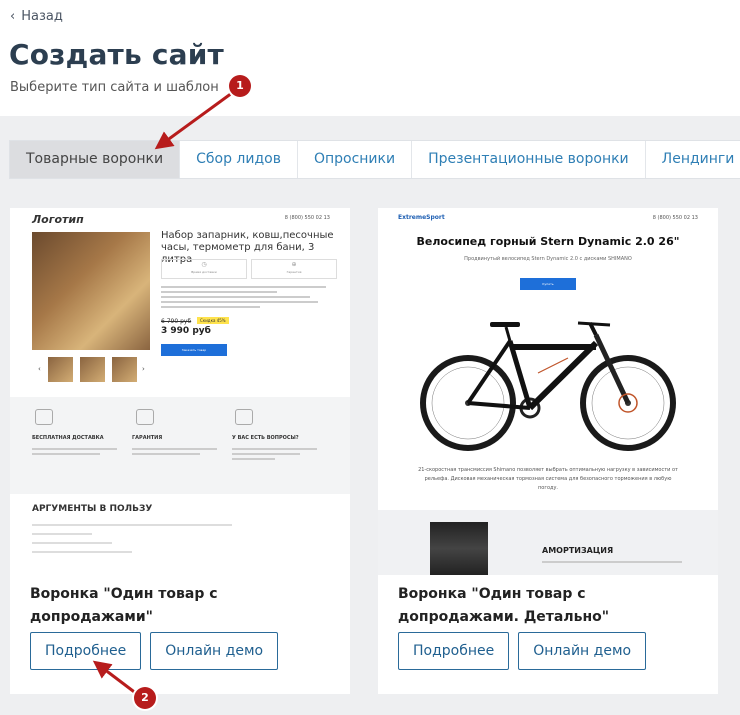 The width and height of the screenshot is (740, 715). I want to click on tab-product-funnels: Товарные воронки, so click(95, 159).